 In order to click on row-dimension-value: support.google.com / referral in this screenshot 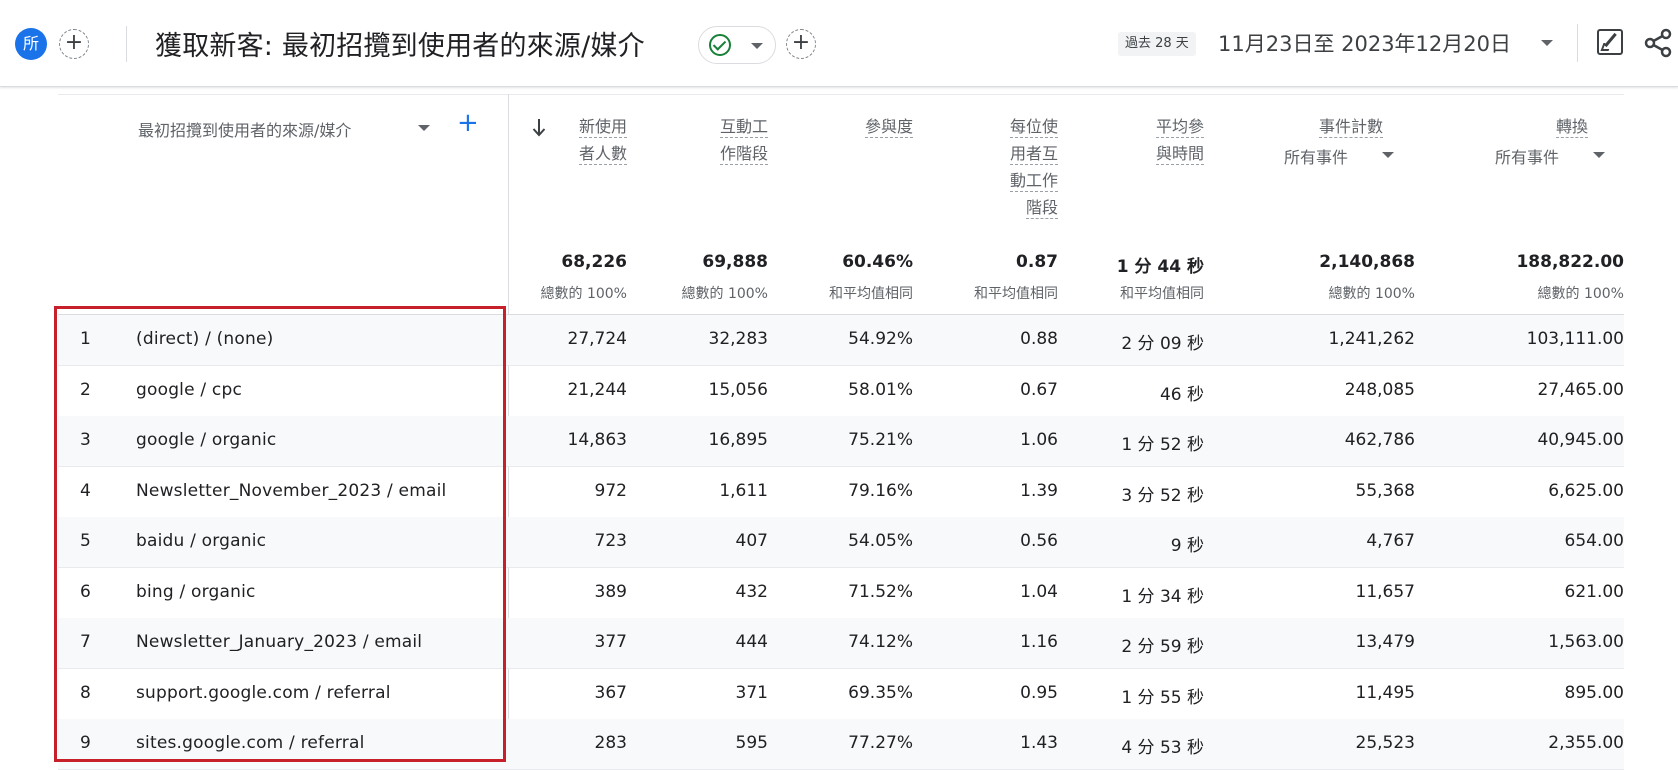, I will do `click(263, 693)`.